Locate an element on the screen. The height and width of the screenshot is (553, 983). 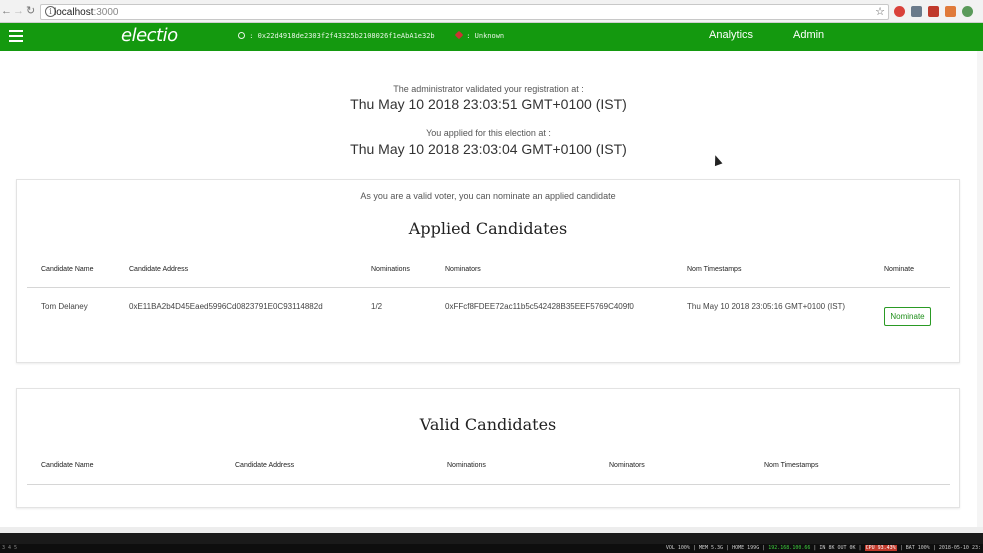
account-status: : Unknown is located at coordinates (479, 35).